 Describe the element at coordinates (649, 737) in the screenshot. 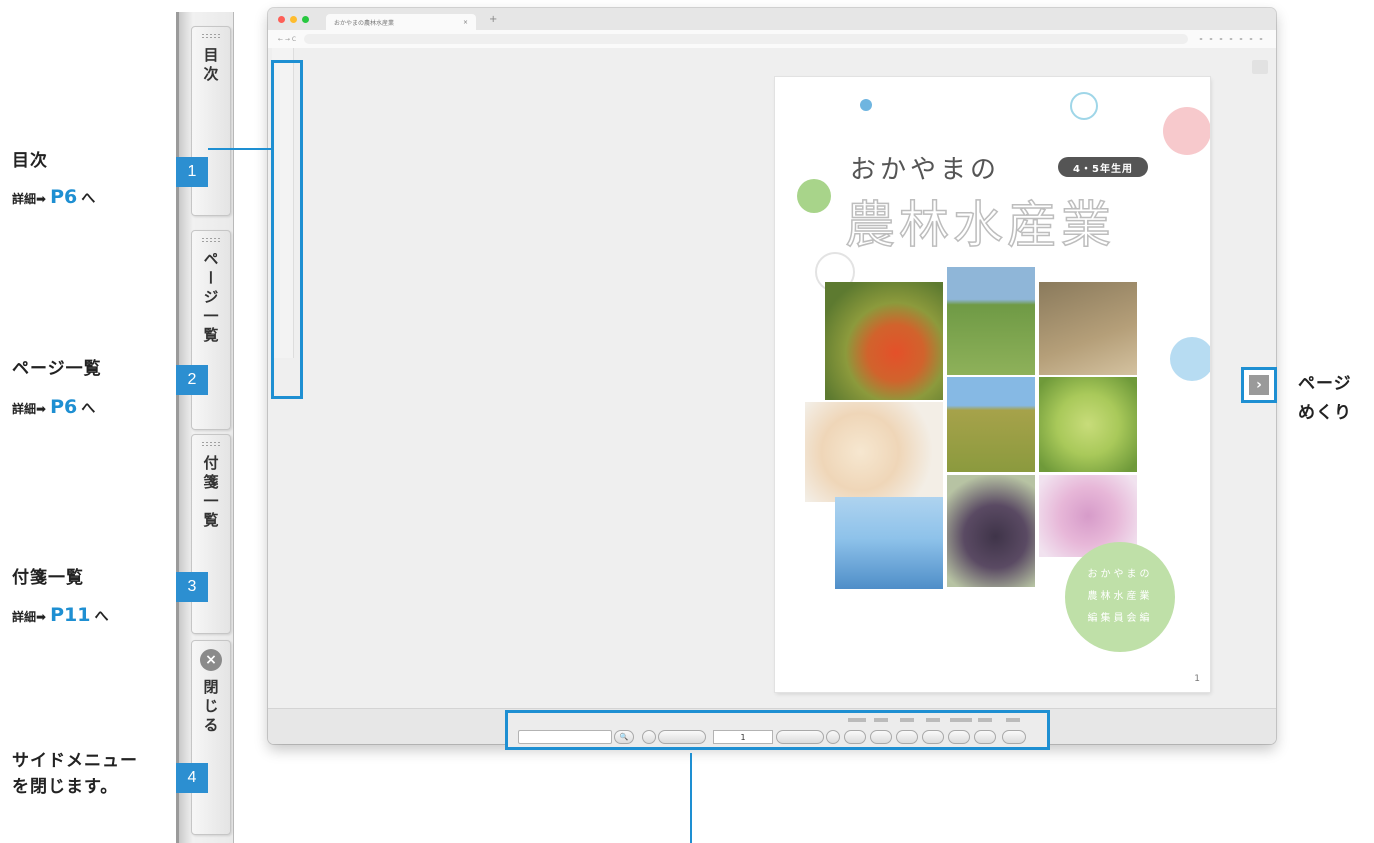

I see `first-page-button` at that location.